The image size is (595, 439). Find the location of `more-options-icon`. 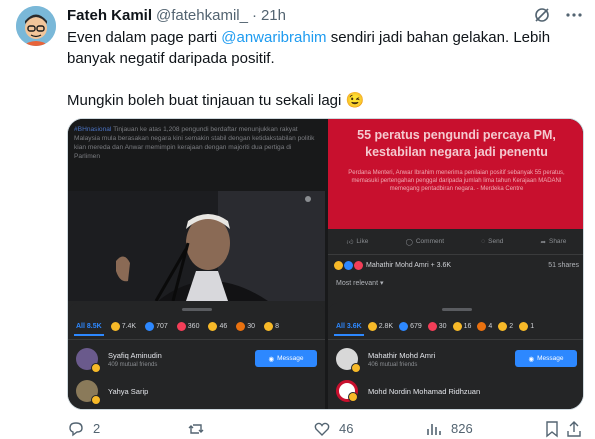

more-options-icon is located at coordinates (574, 15).